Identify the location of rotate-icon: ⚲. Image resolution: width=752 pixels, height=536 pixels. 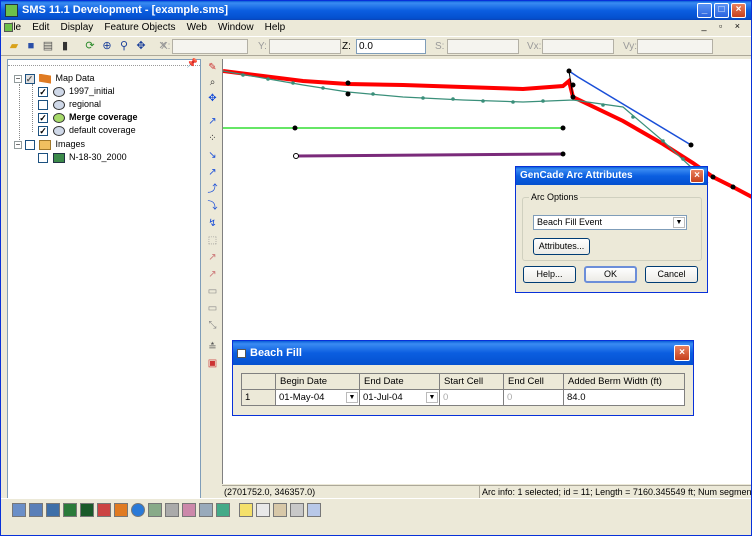
(124, 46).